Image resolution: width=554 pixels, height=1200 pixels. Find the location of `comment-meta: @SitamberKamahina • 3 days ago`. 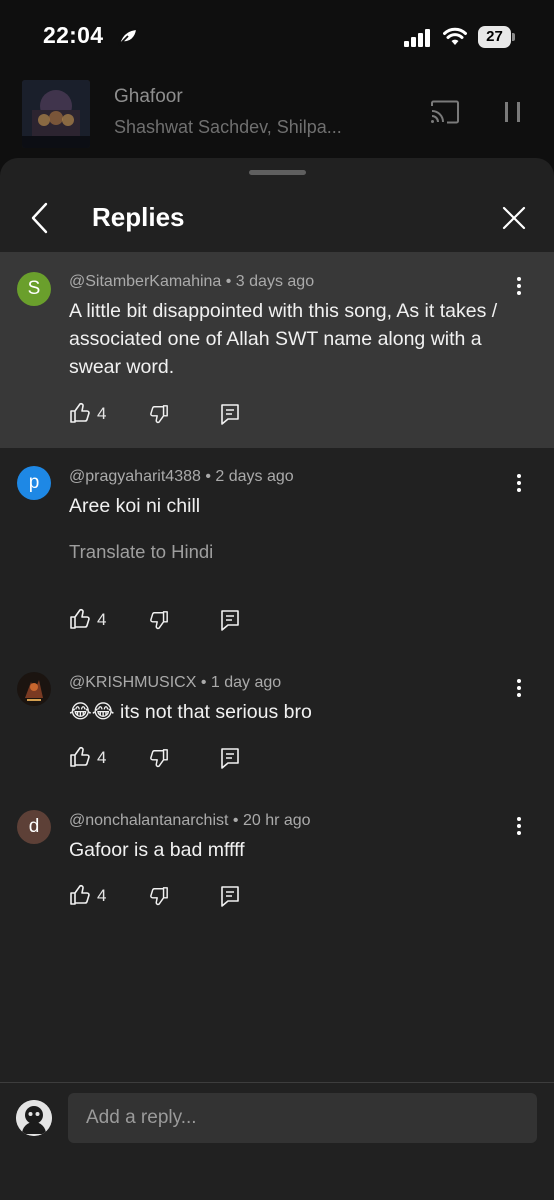

comment-meta: @SitamberKamahina • 3 days ago is located at coordinates (191, 282).